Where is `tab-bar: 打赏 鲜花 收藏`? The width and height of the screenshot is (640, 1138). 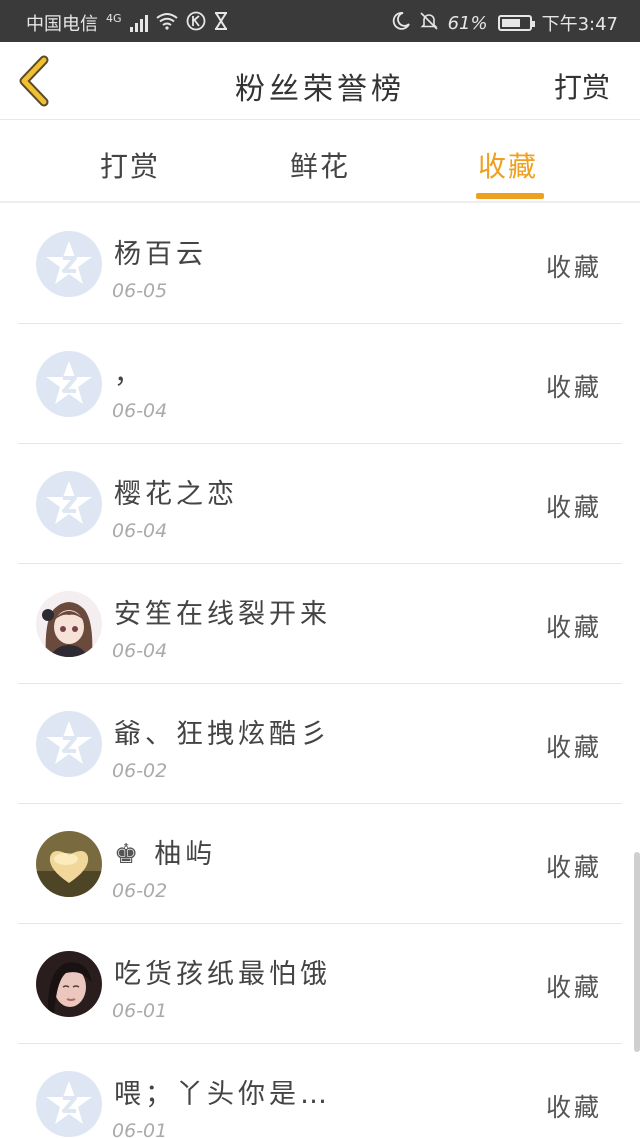
tab-bar: 打赏 鲜花 收藏 is located at coordinates (320, 162).